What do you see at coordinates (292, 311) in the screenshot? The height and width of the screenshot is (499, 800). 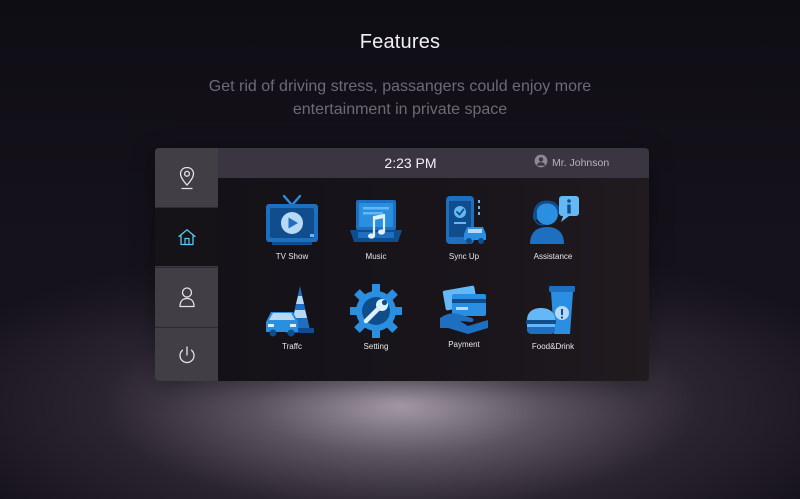 I see `traffic-cone-car-icon` at bounding box center [292, 311].